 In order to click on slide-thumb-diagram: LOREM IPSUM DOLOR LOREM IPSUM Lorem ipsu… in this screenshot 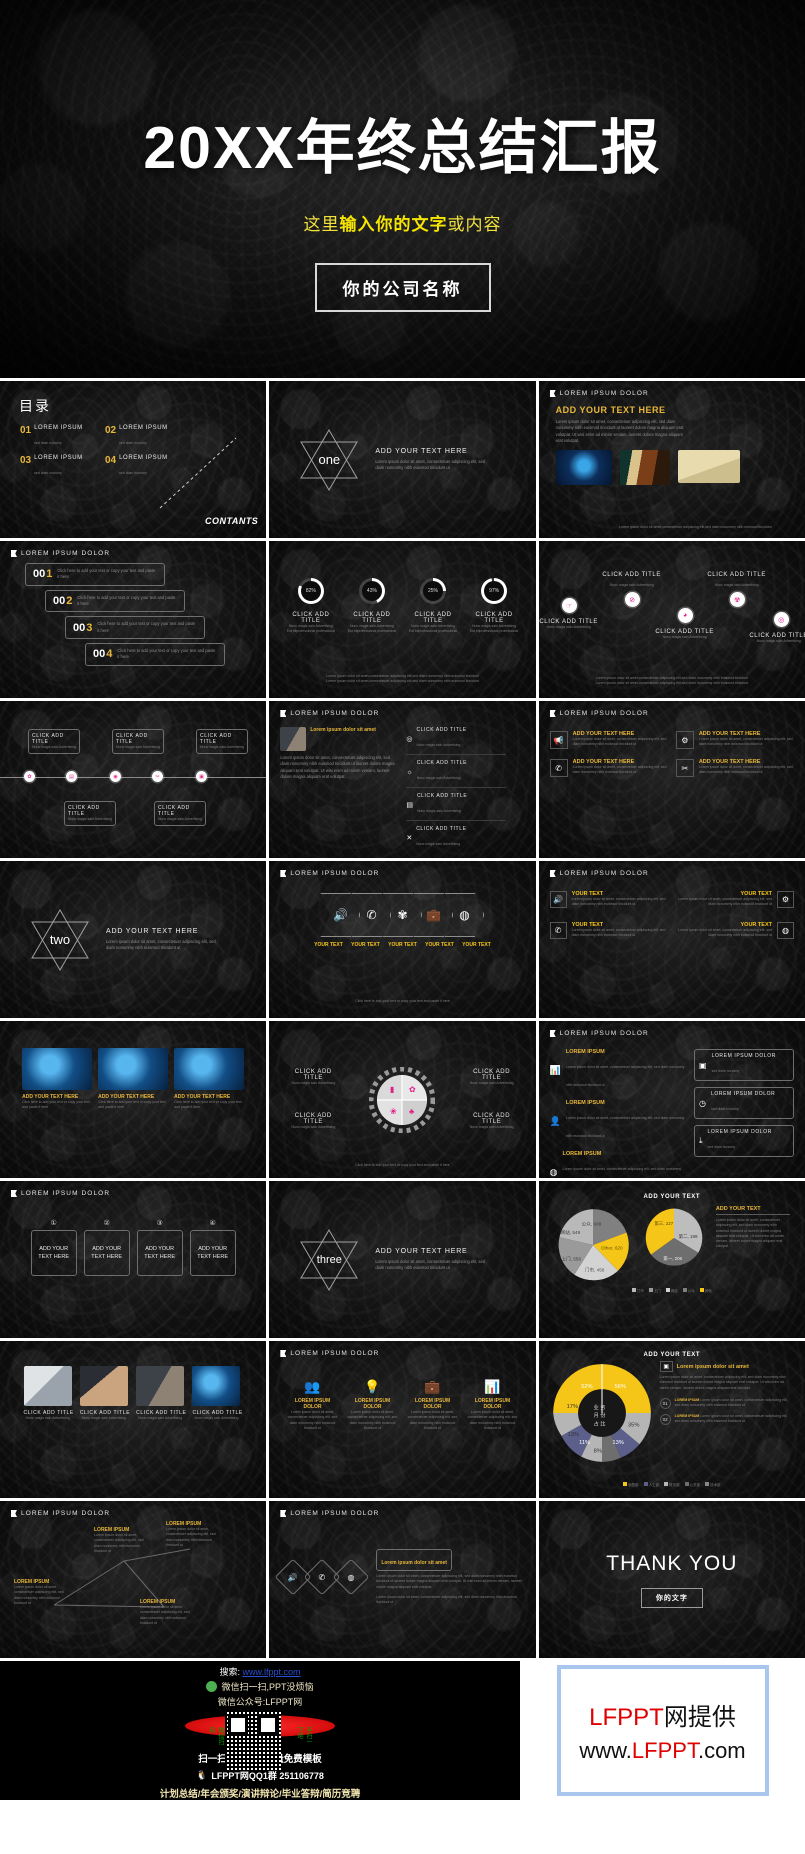, I will do `click(133, 1579)`.